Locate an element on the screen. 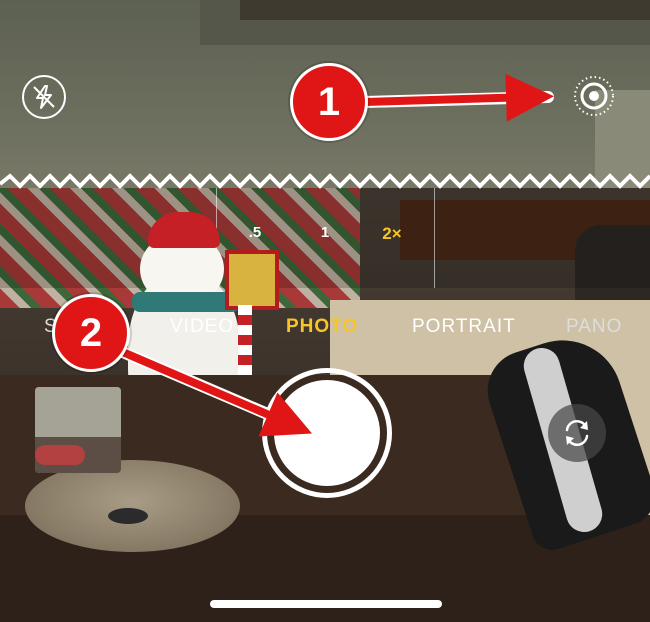 The image size is (650, 622). annotation-badge-2: 2 is located at coordinates (91, 333).